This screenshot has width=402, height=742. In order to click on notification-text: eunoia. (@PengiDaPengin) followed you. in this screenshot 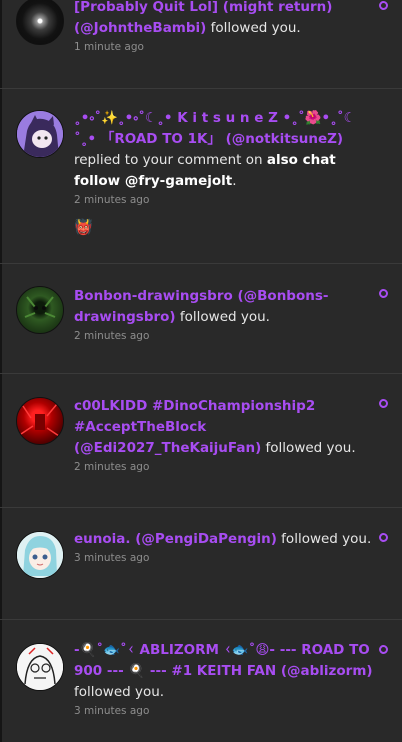, I will do `click(226, 539)`.